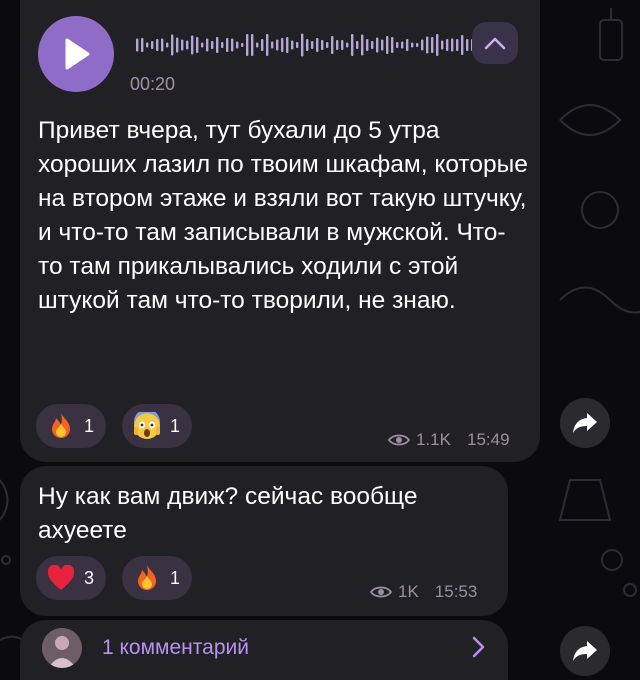 The image size is (640, 680). I want to click on voice-waveform, so click(306, 45).